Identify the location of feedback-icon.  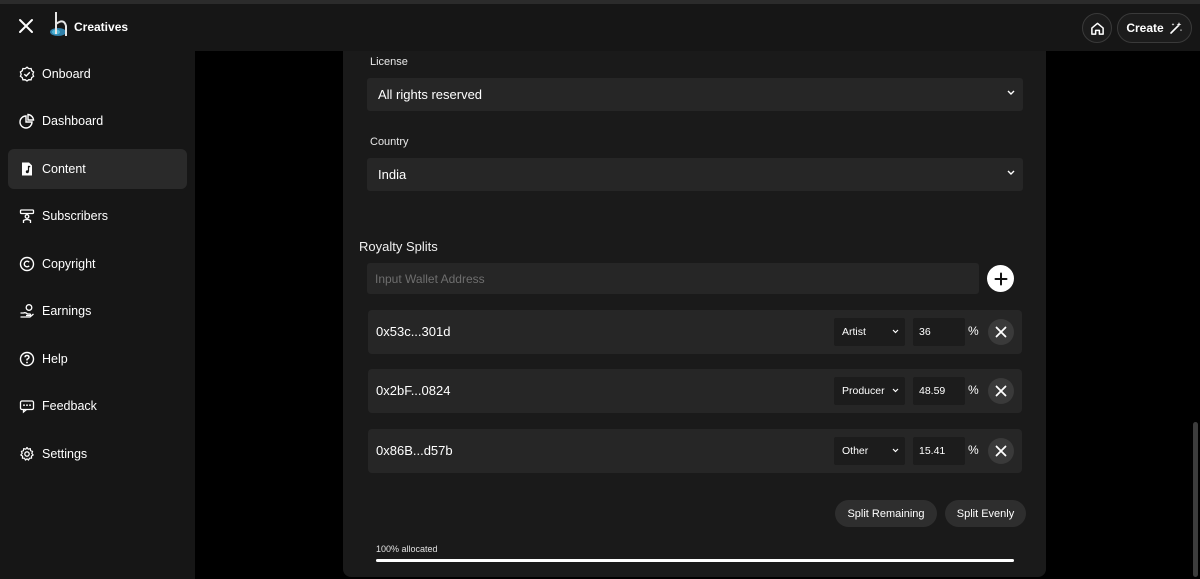
(27, 407).